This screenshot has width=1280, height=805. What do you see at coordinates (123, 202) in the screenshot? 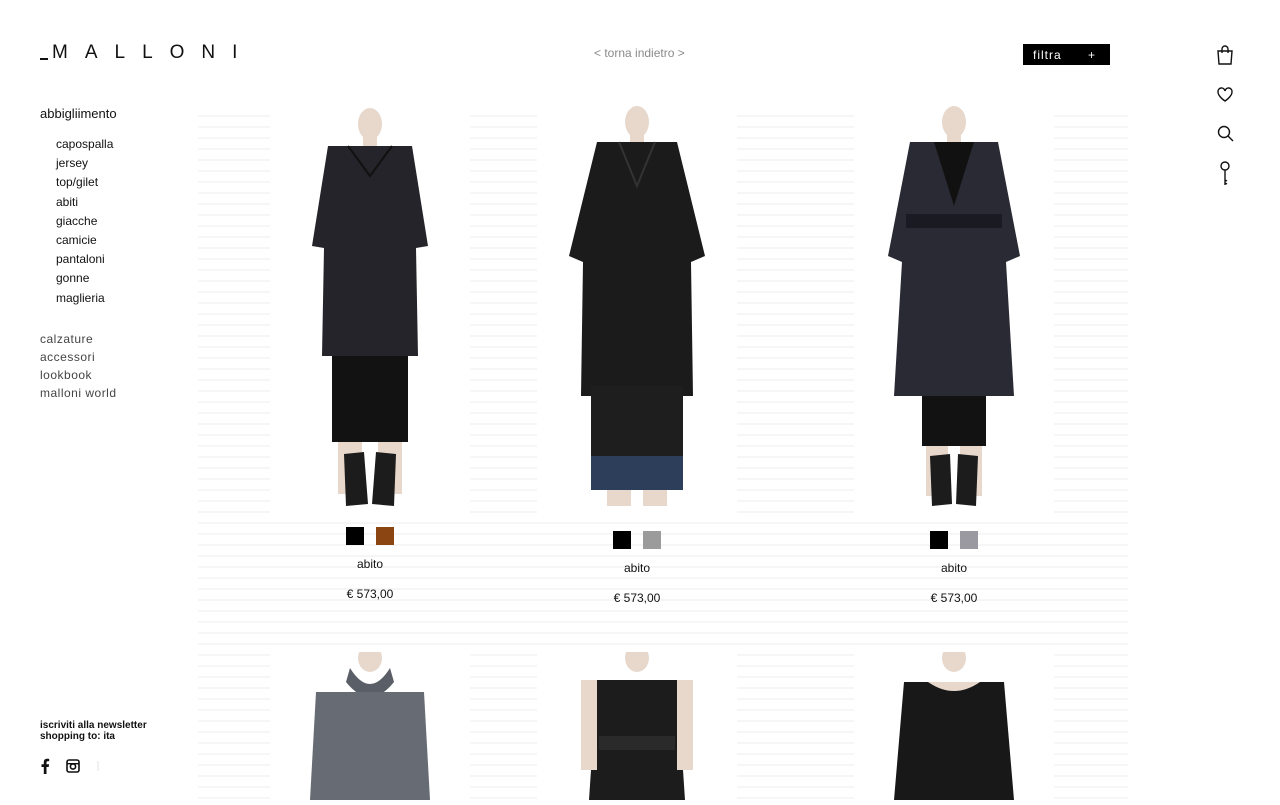
I see `subcategory-abiti: abiti` at bounding box center [123, 202].